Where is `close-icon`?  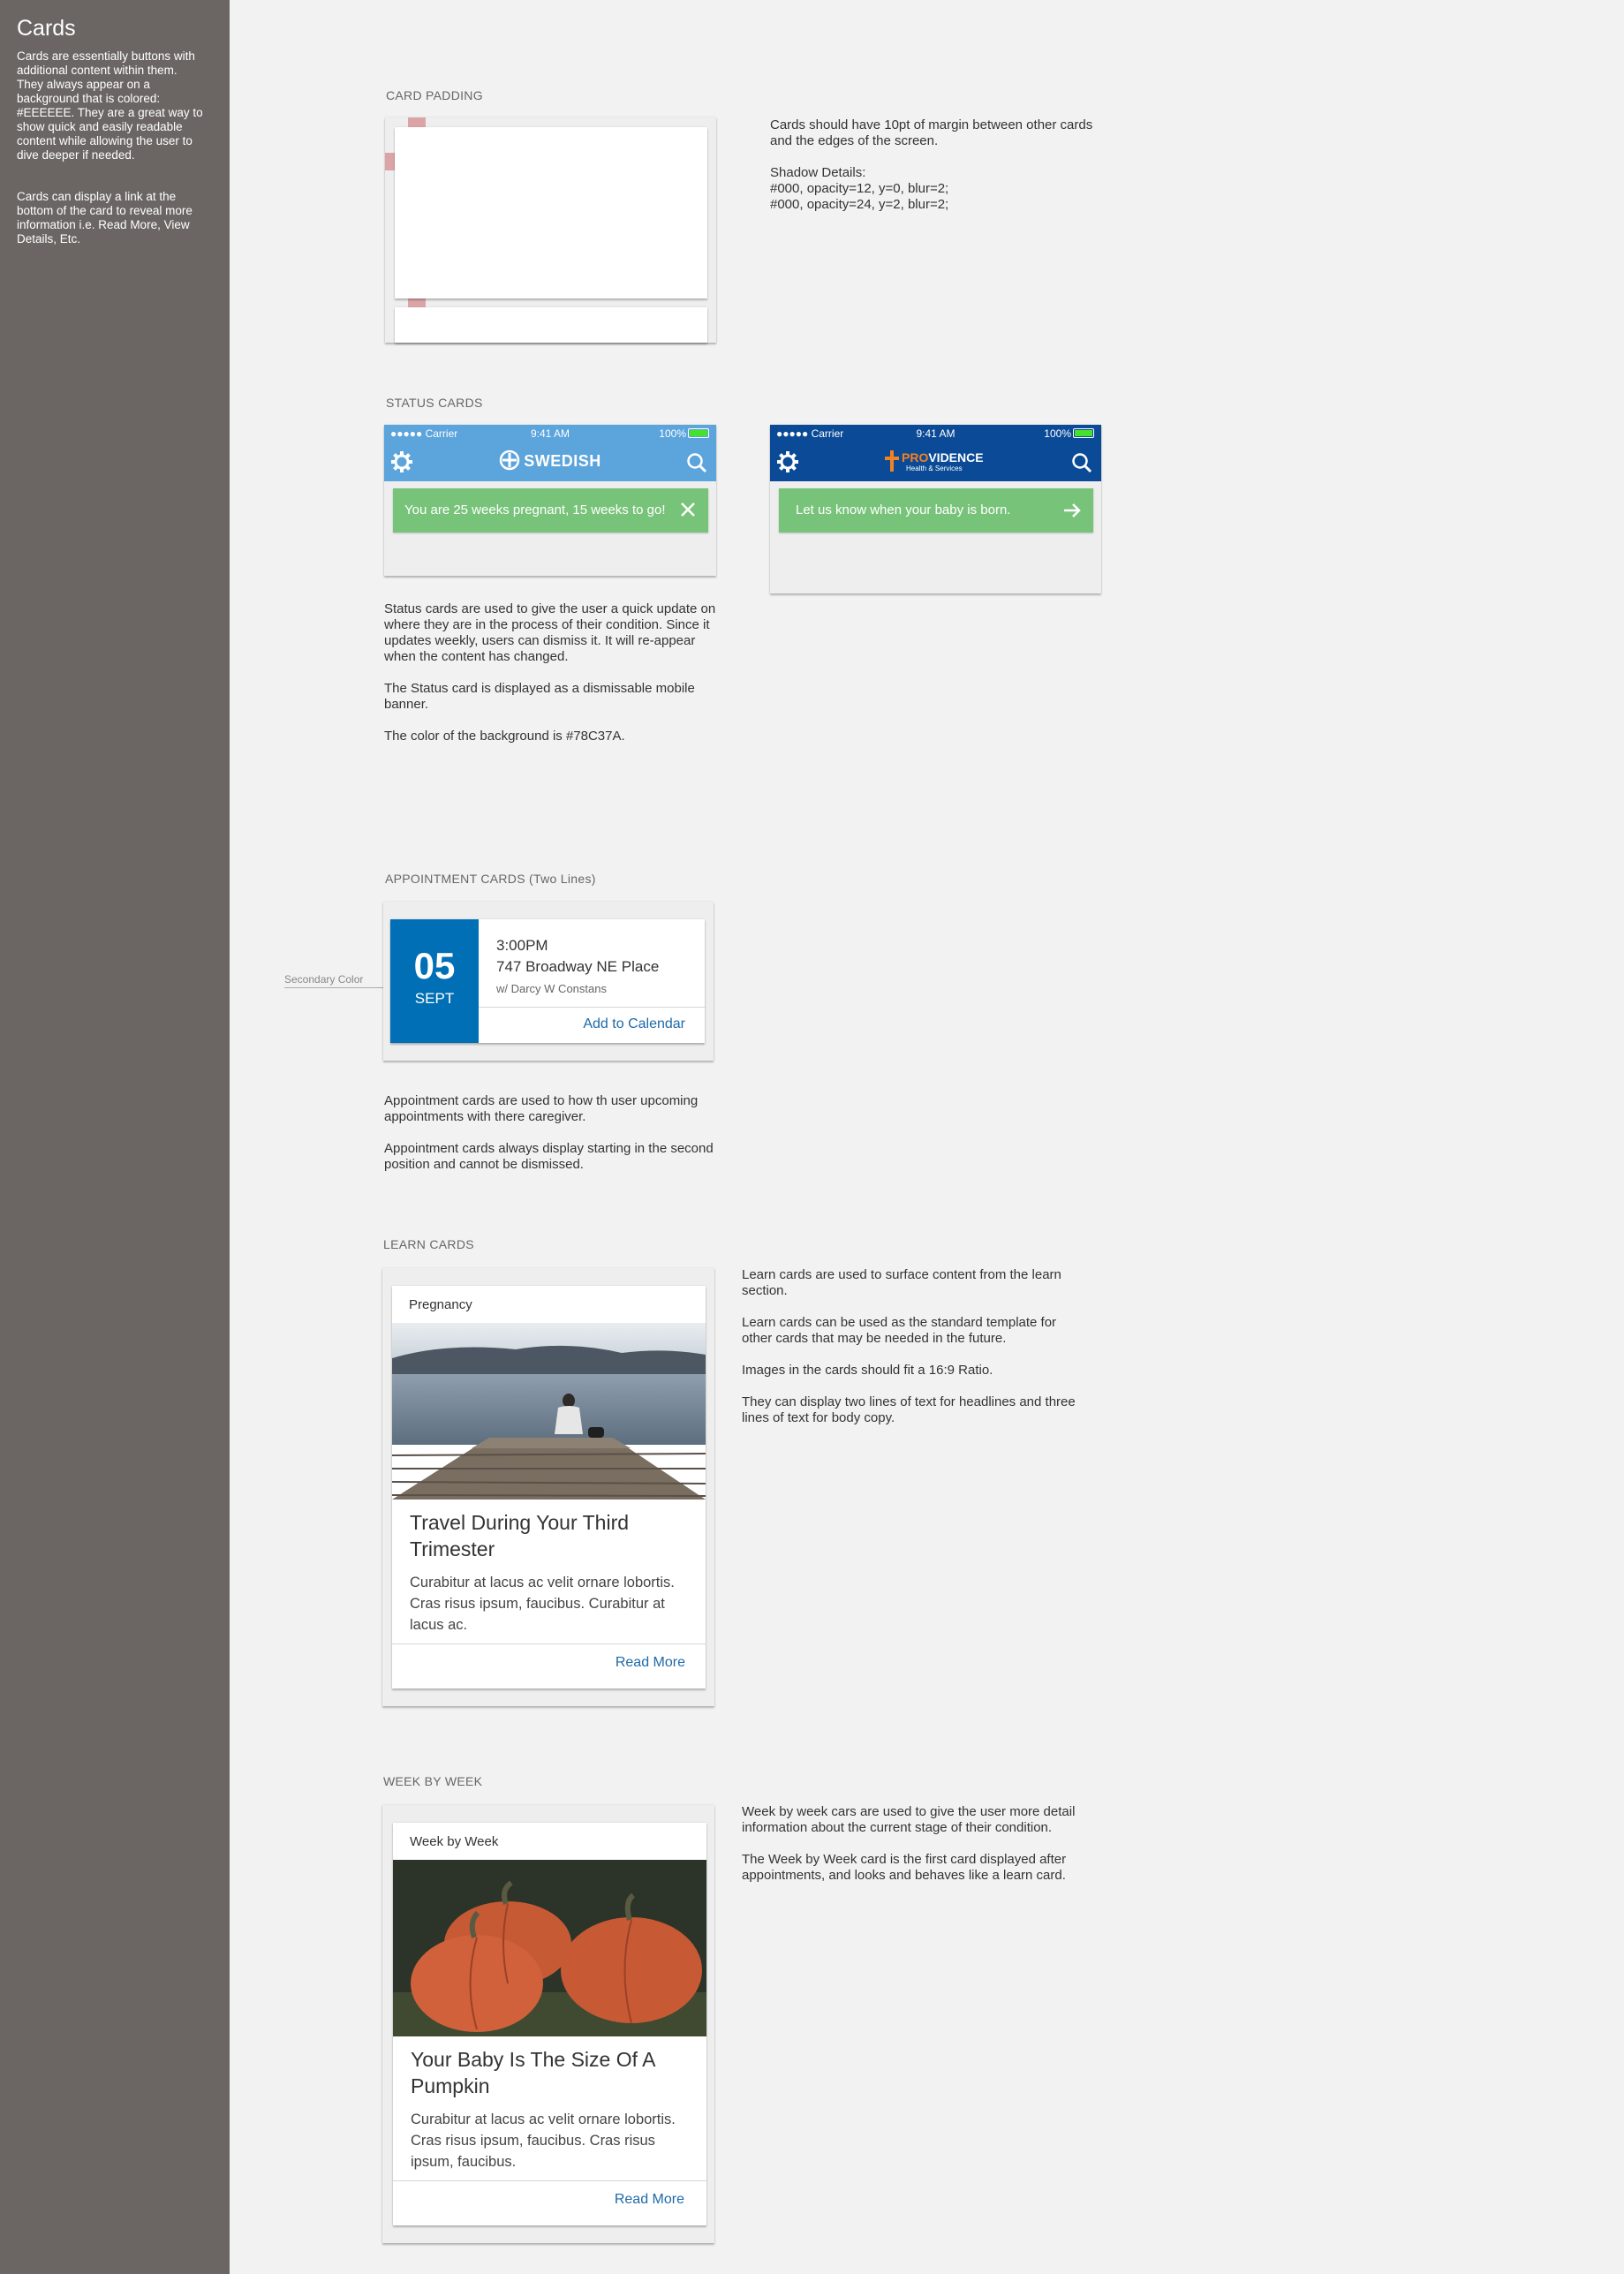
close-icon is located at coordinates (688, 510).